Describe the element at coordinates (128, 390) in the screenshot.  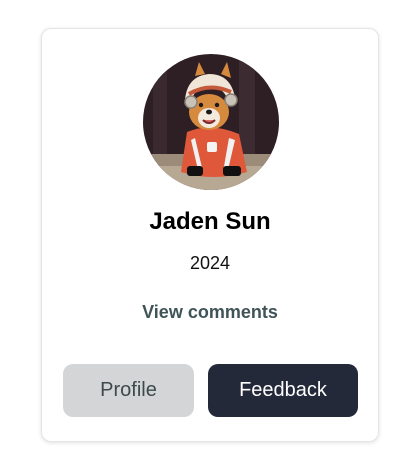
I see `profile-button: Profile` at that location.